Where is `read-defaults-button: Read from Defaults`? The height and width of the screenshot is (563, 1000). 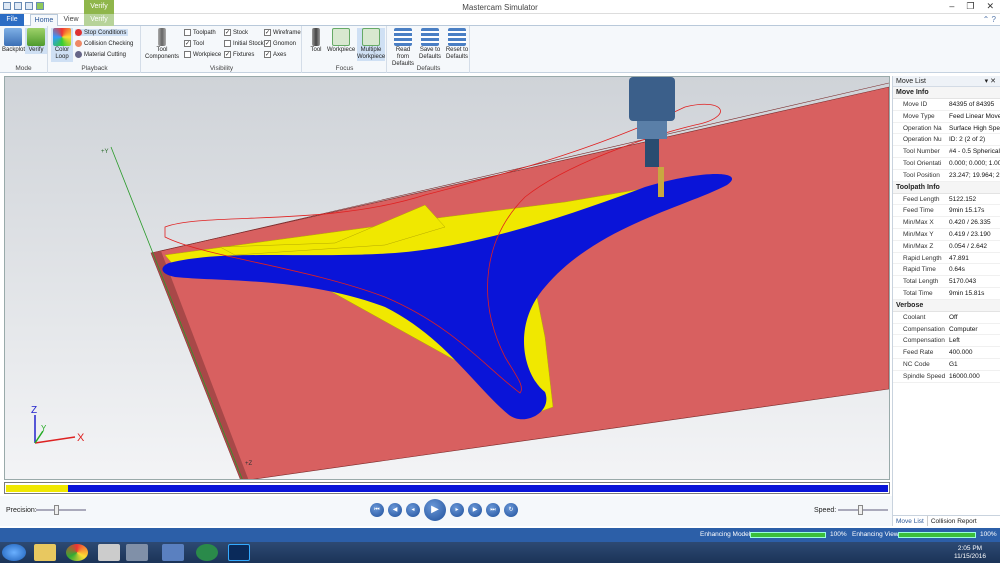 read-defaults-button: Read from Defaults is located at coordinates (403, 48).